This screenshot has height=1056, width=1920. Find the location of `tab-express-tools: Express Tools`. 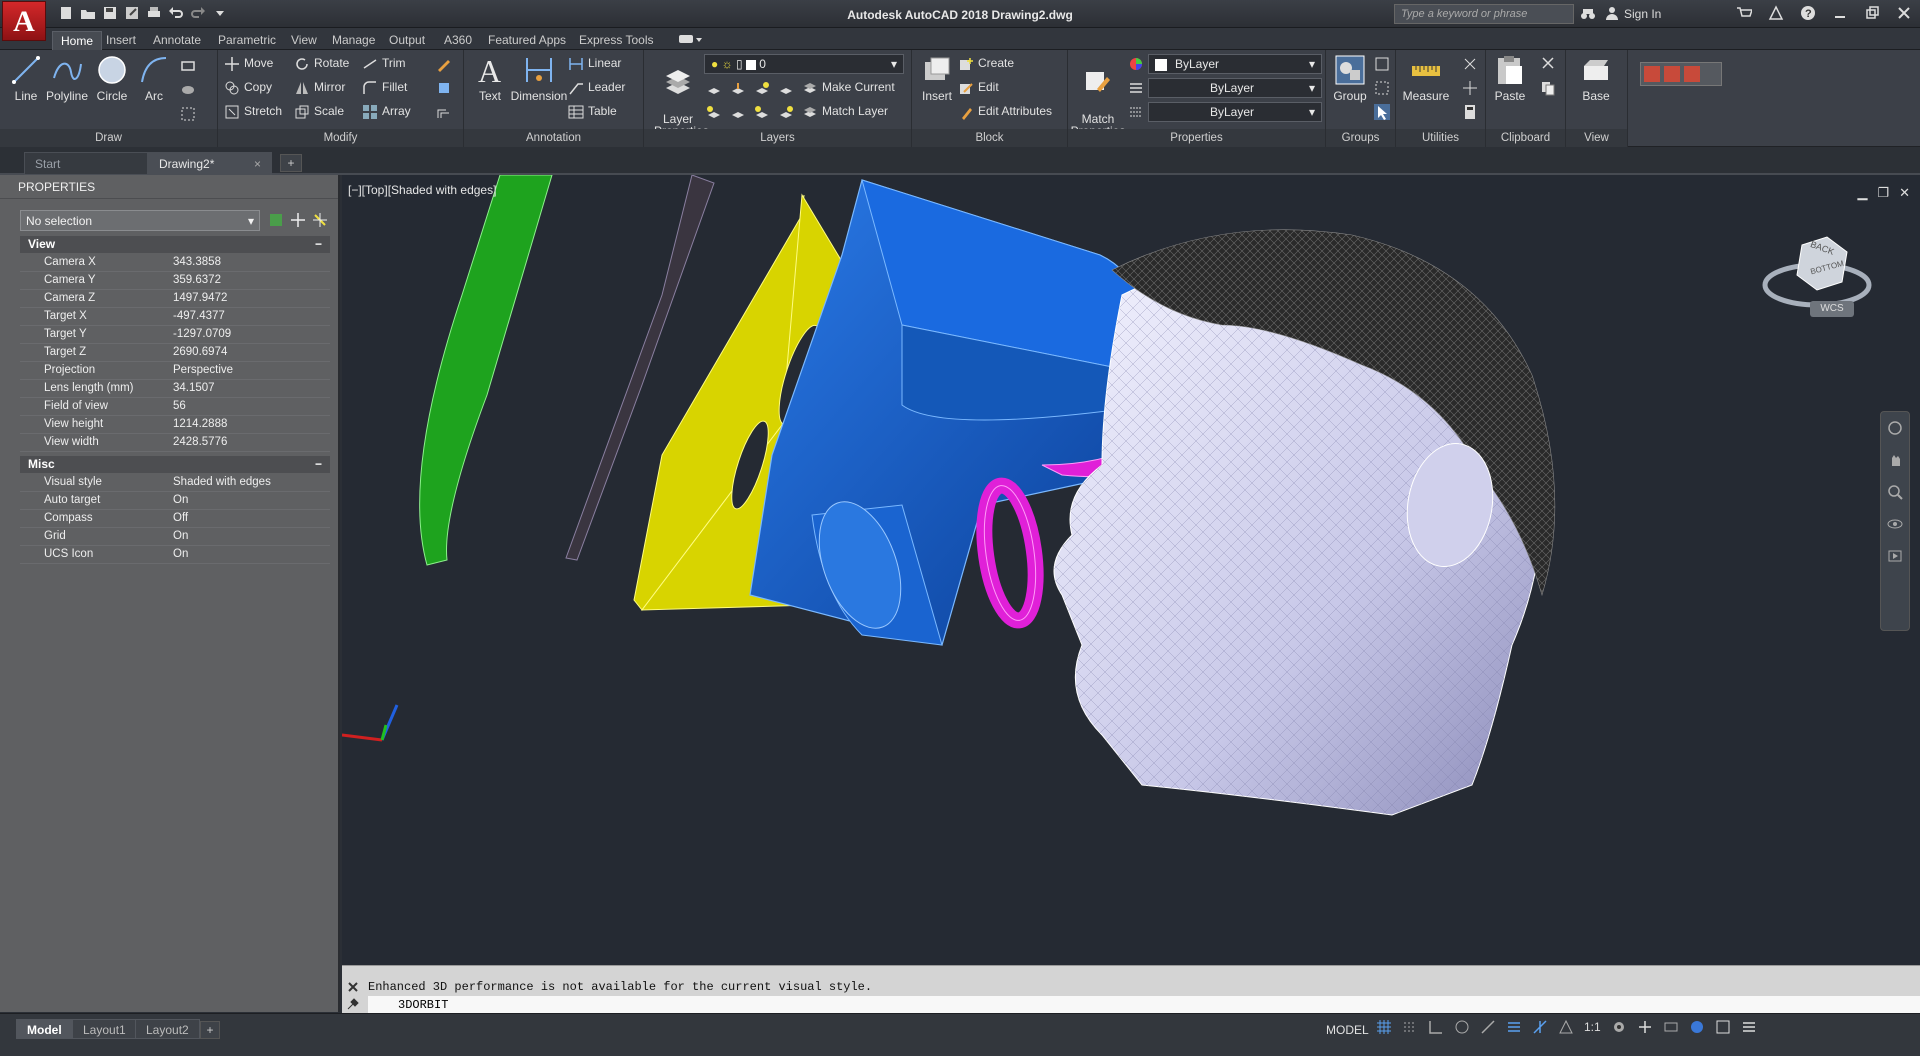

tab-express-tools: Express Tools is located at coordinates (616, 40).